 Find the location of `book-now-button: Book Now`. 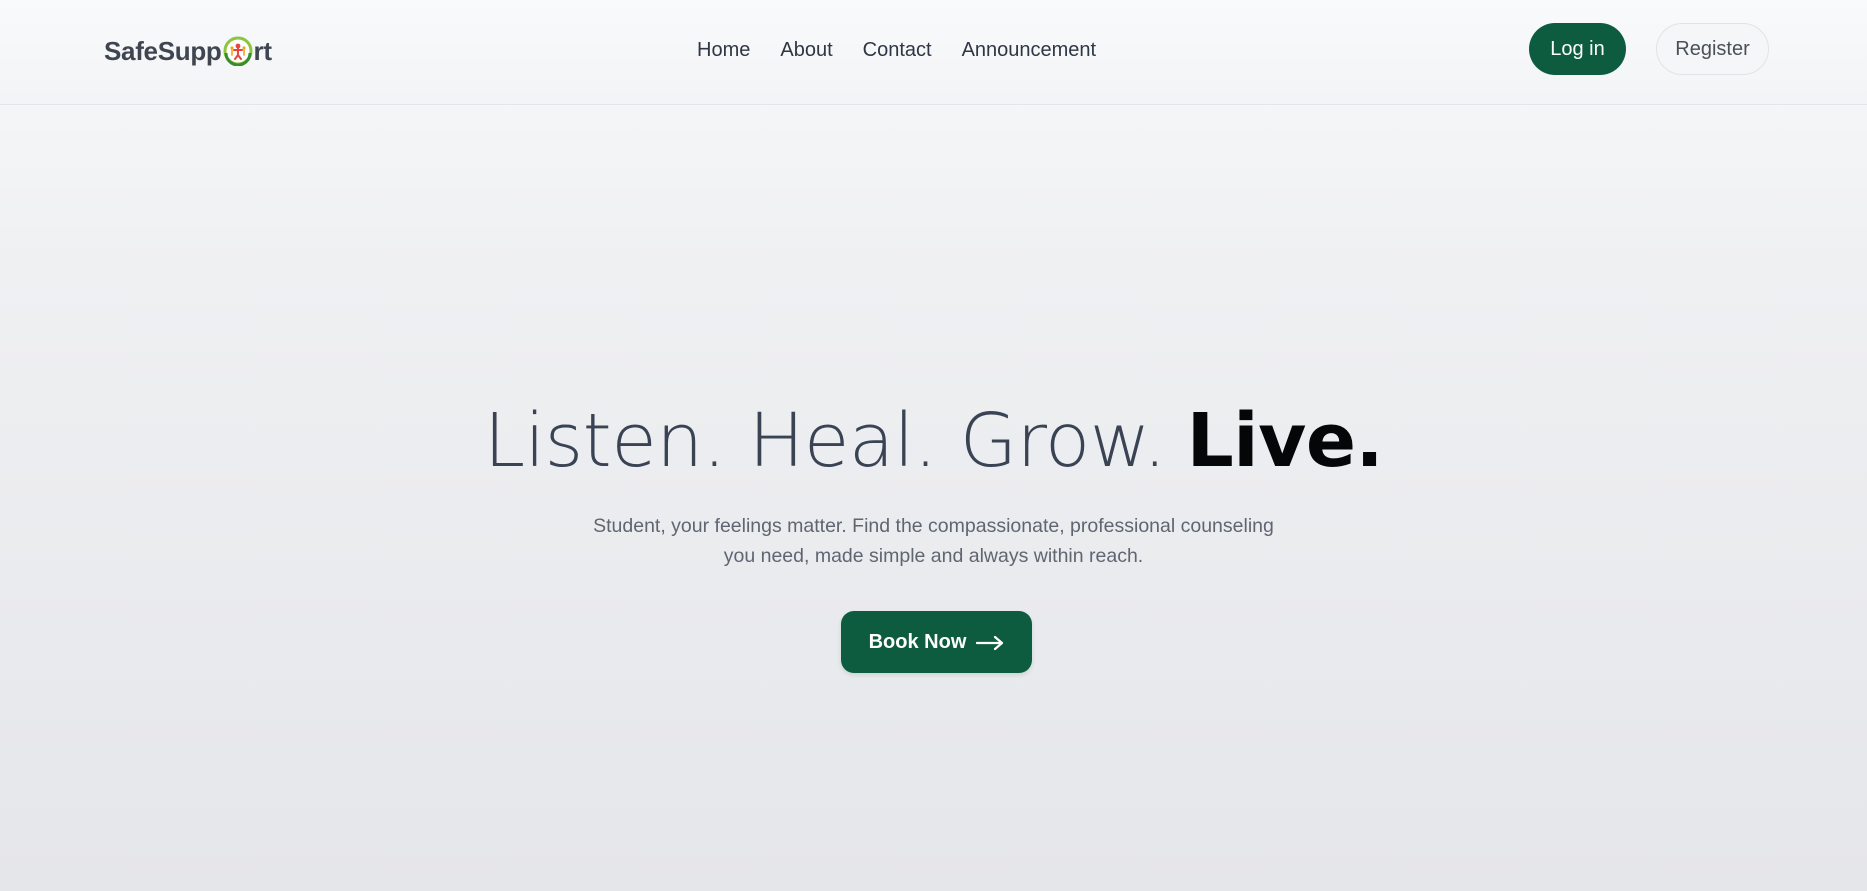

book-now-button: Book Now is located at coordinates (936, 642).